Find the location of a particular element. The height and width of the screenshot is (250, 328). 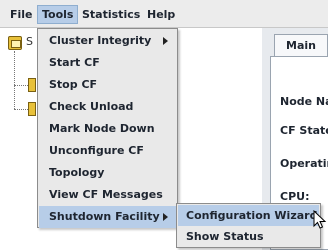

menu-item-shutdown-facility: Shutdown Facility is located at coordinates (107, 217).